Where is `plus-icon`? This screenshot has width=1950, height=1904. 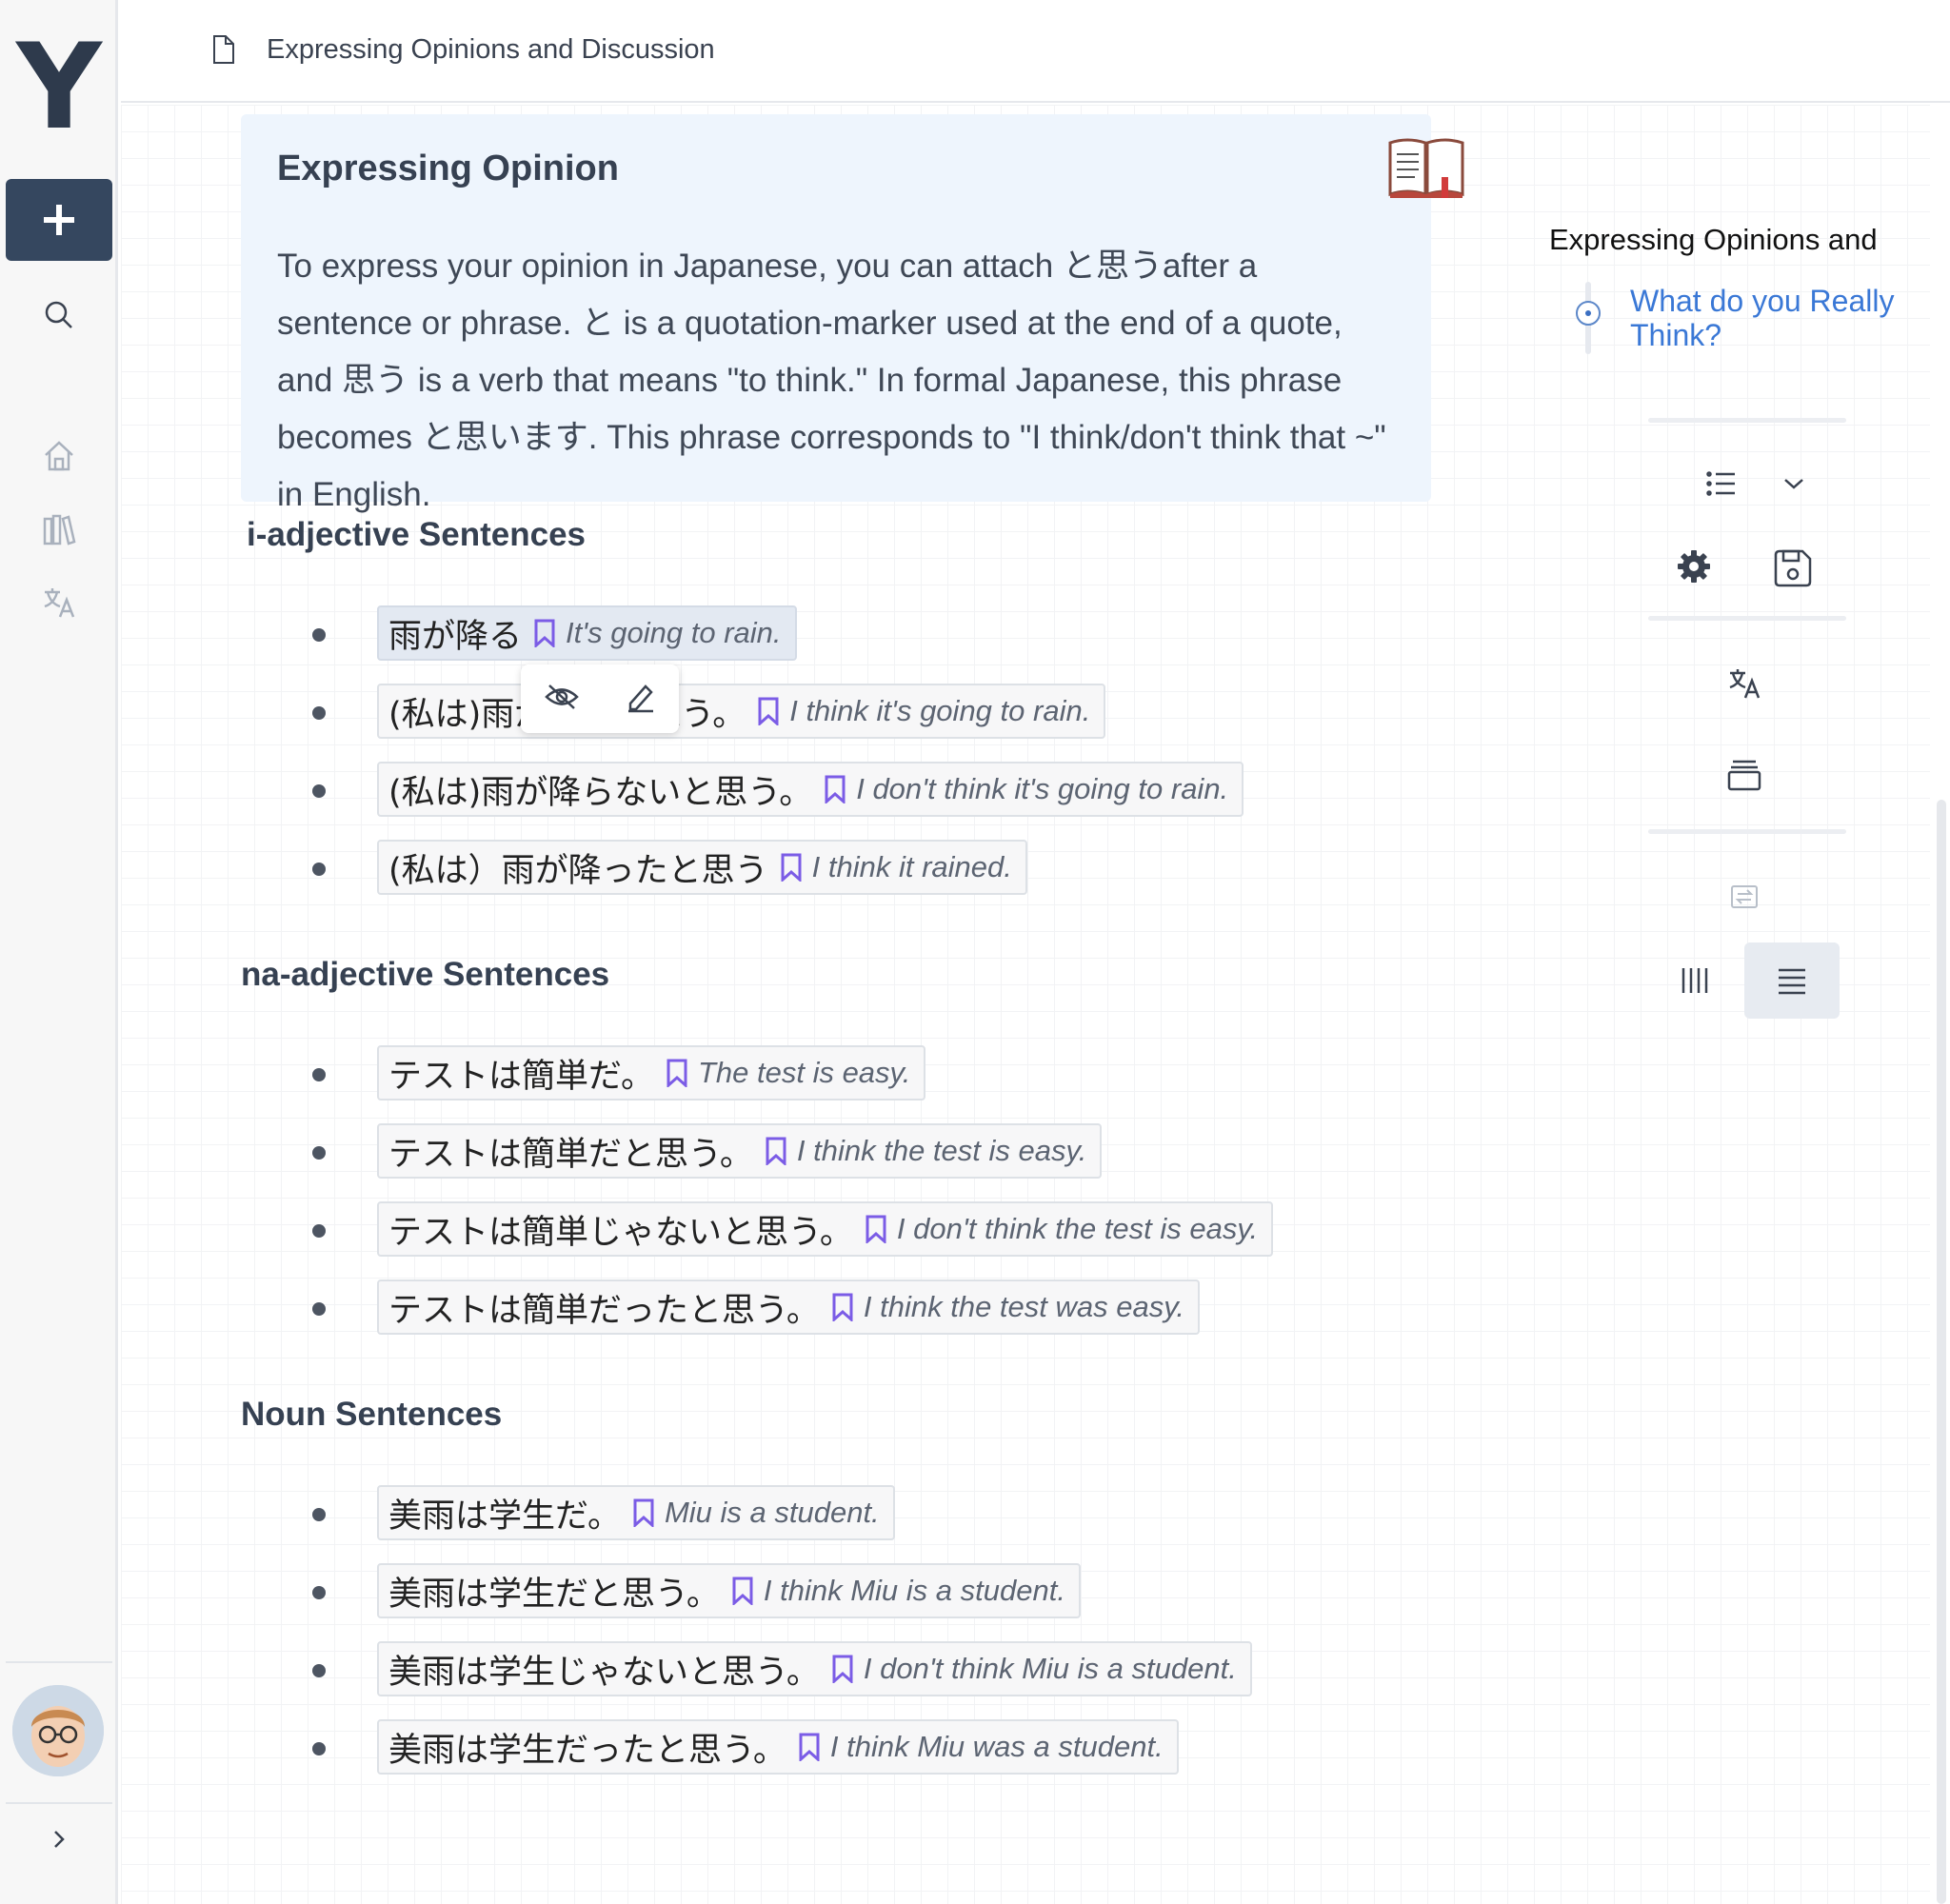
plus-icon is located at coordinates (59, 220).